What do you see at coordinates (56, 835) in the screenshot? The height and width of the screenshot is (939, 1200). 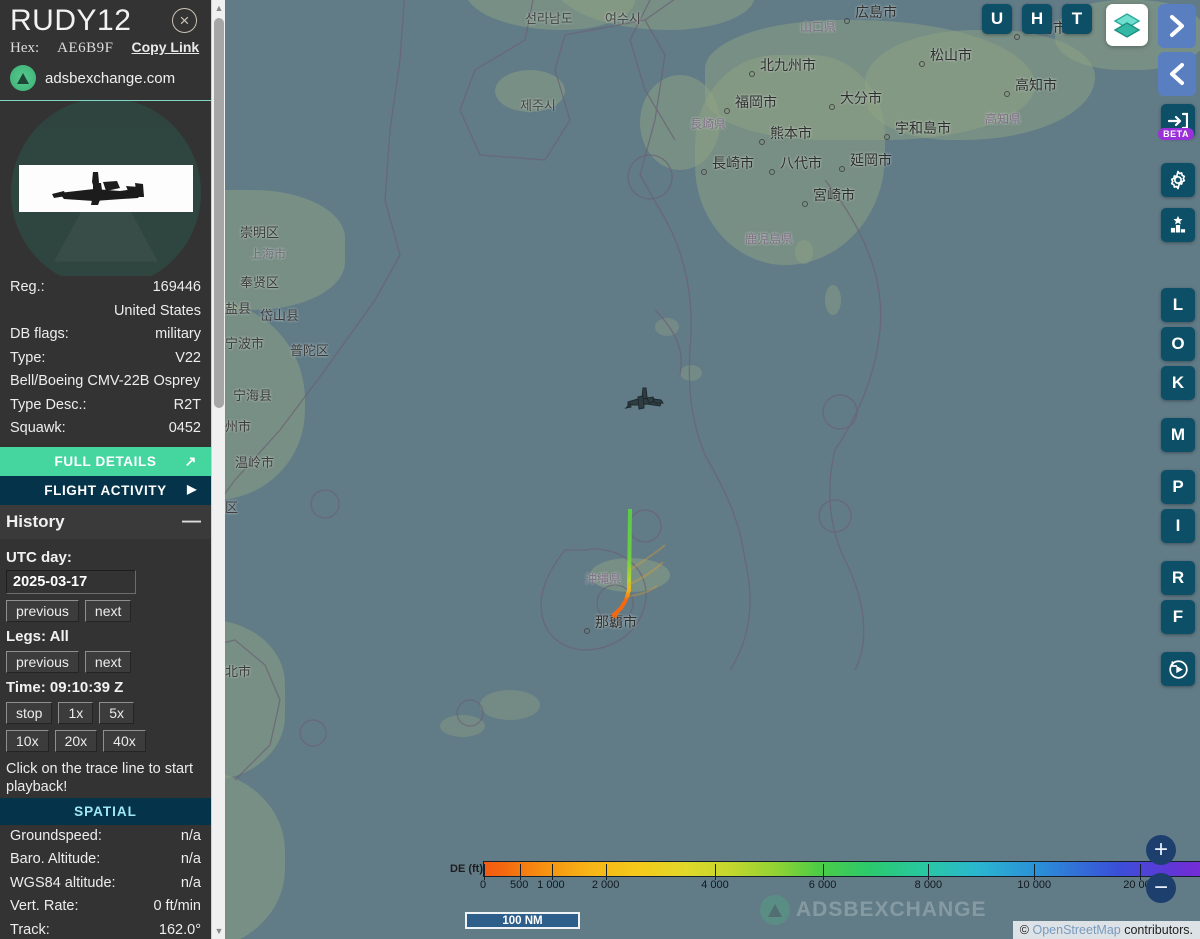 I see `spatial-key: Groundspeed:` at bounding box center [56, 835].